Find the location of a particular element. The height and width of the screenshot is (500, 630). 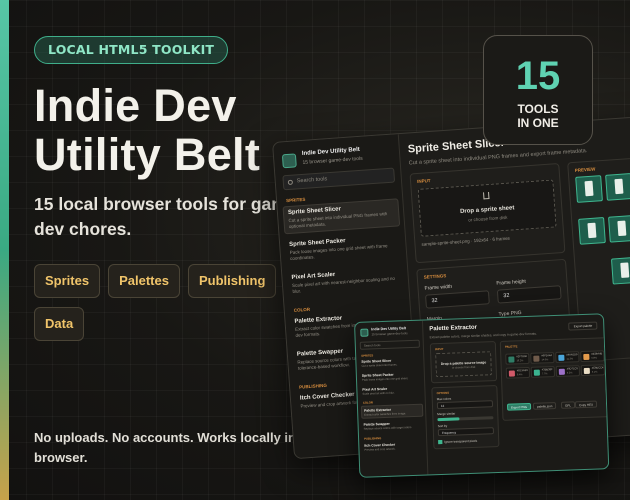

palette-swatch: #E39A4B 9.8% is located at coordinates (592, 356).